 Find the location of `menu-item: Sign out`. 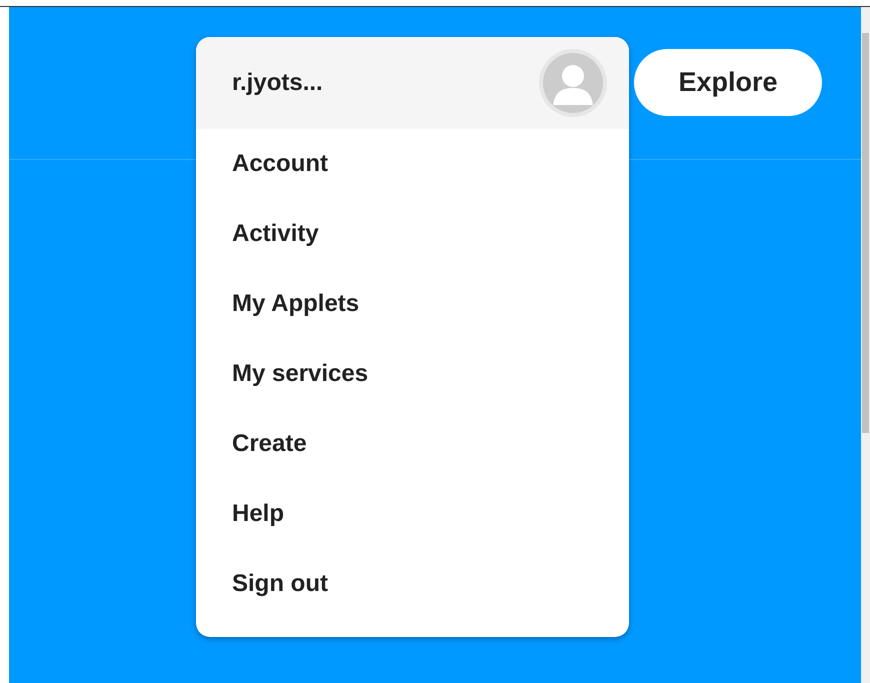

menu-item: Sign out is located at coordinates (280, 584).